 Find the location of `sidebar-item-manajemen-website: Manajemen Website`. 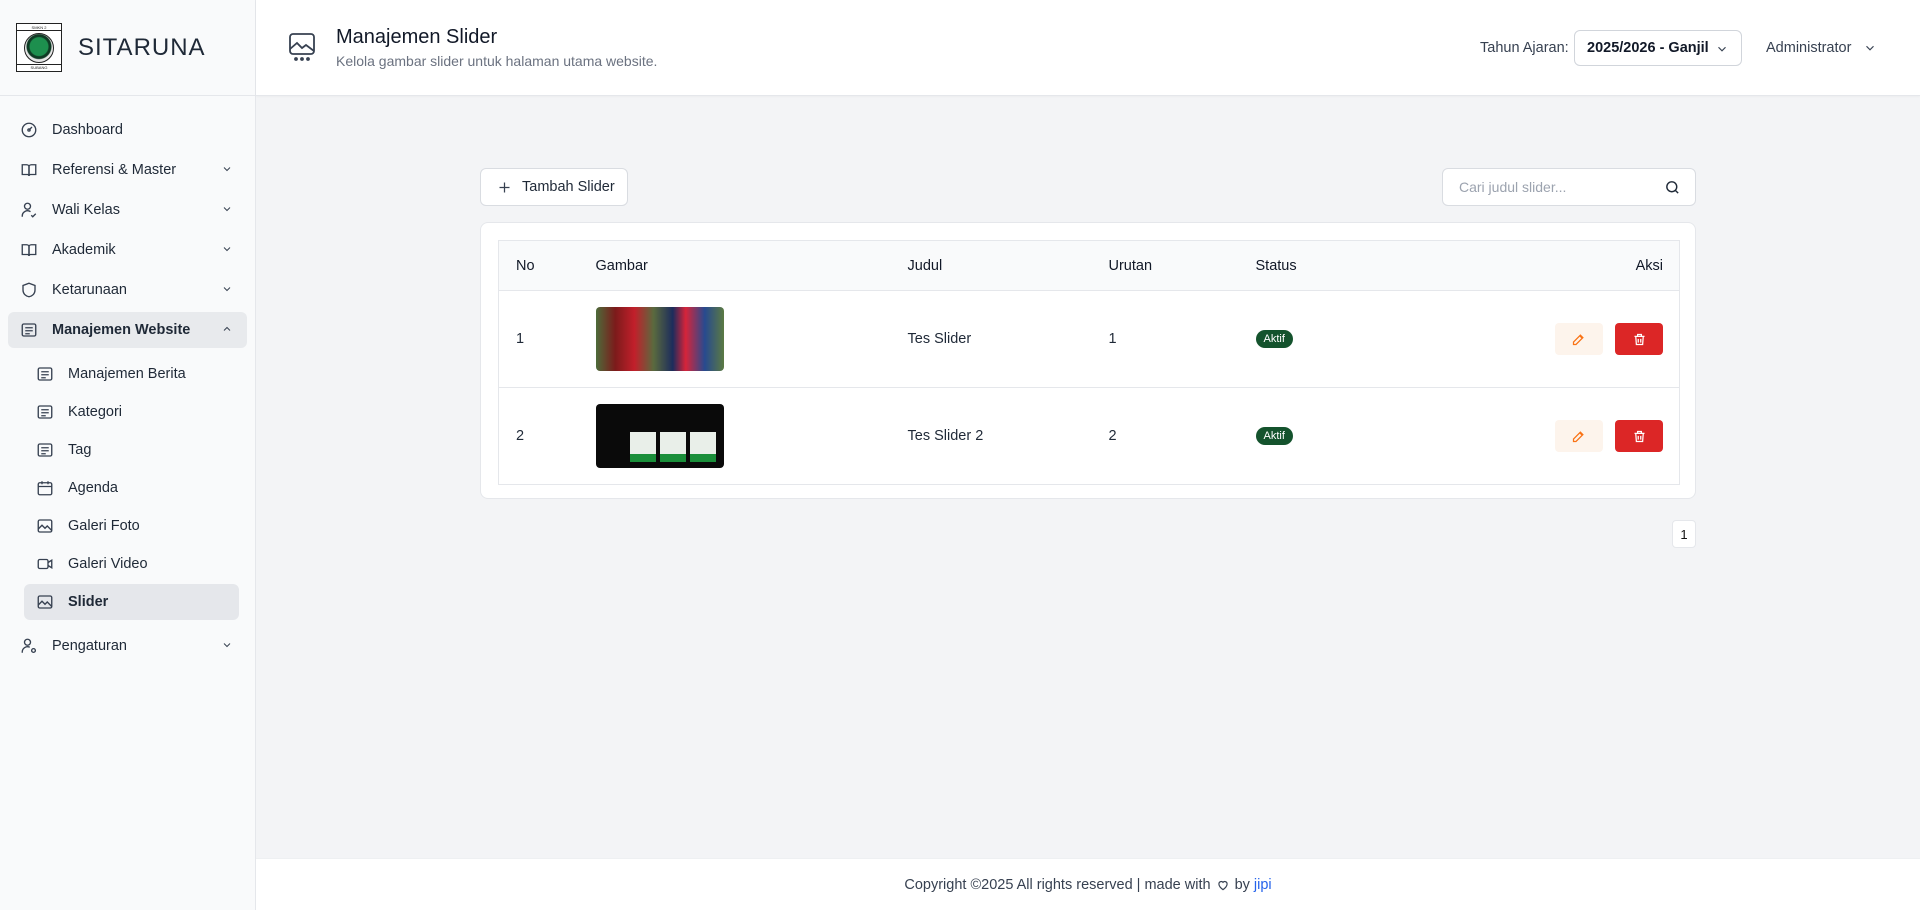

sidebar-item-manajemen-website: Manajemen Website is located at coordinates (127, 330).